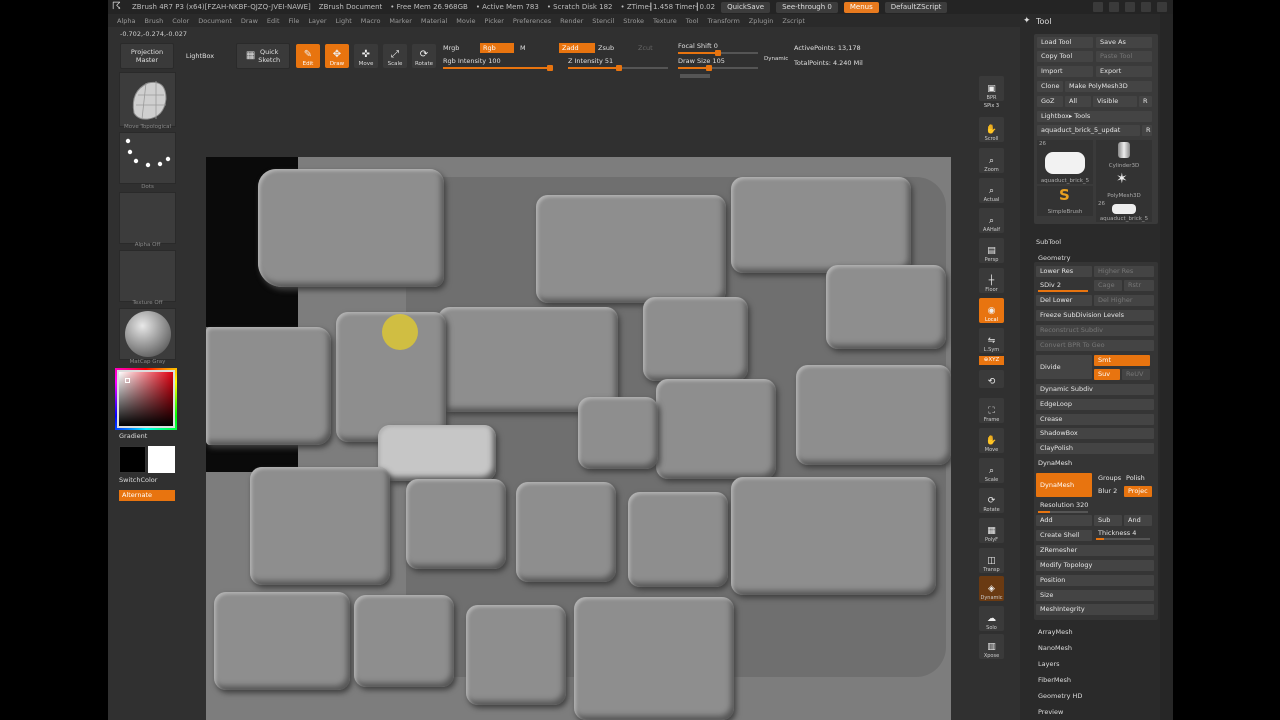 The image size is (1280, 720). Describe the element at coordinates (317, 21) in the screenshot. I see `menu-layer: Layer` at that location.